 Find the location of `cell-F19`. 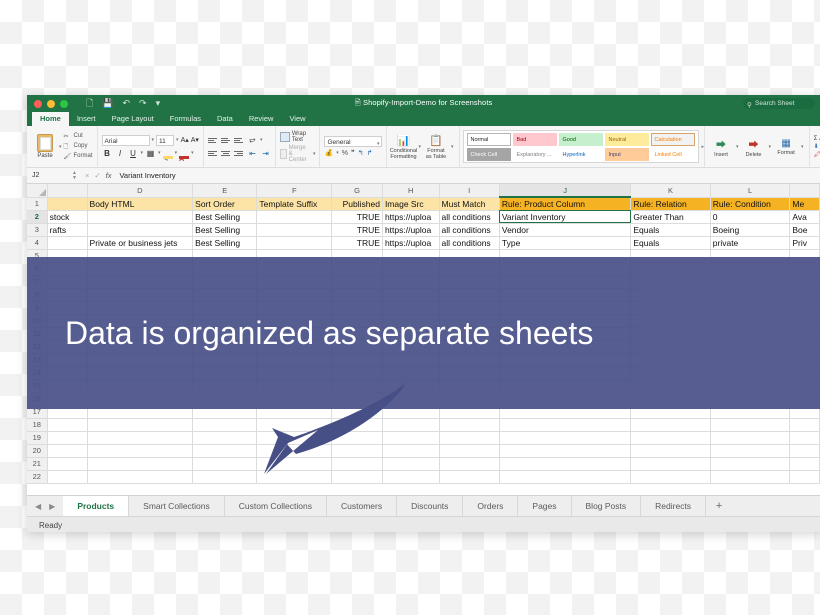

cell-F19 is located at coordinates (294, 438).